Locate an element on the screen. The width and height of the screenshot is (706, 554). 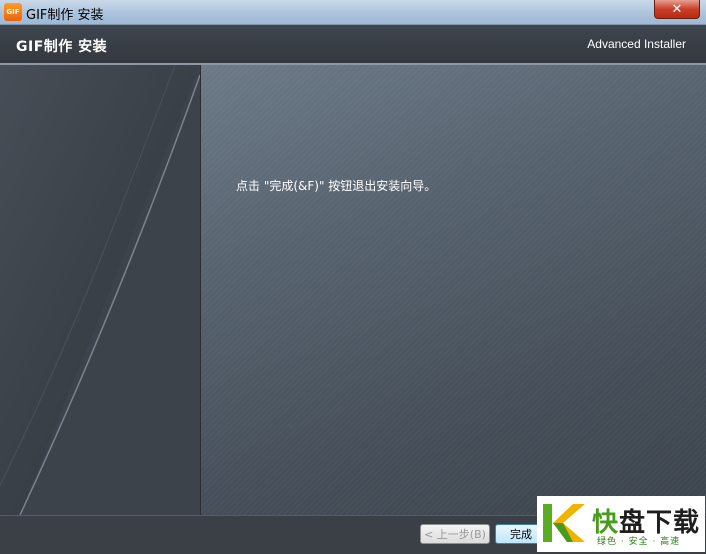
close-button: ✕ is located at coordinates (677, 9).